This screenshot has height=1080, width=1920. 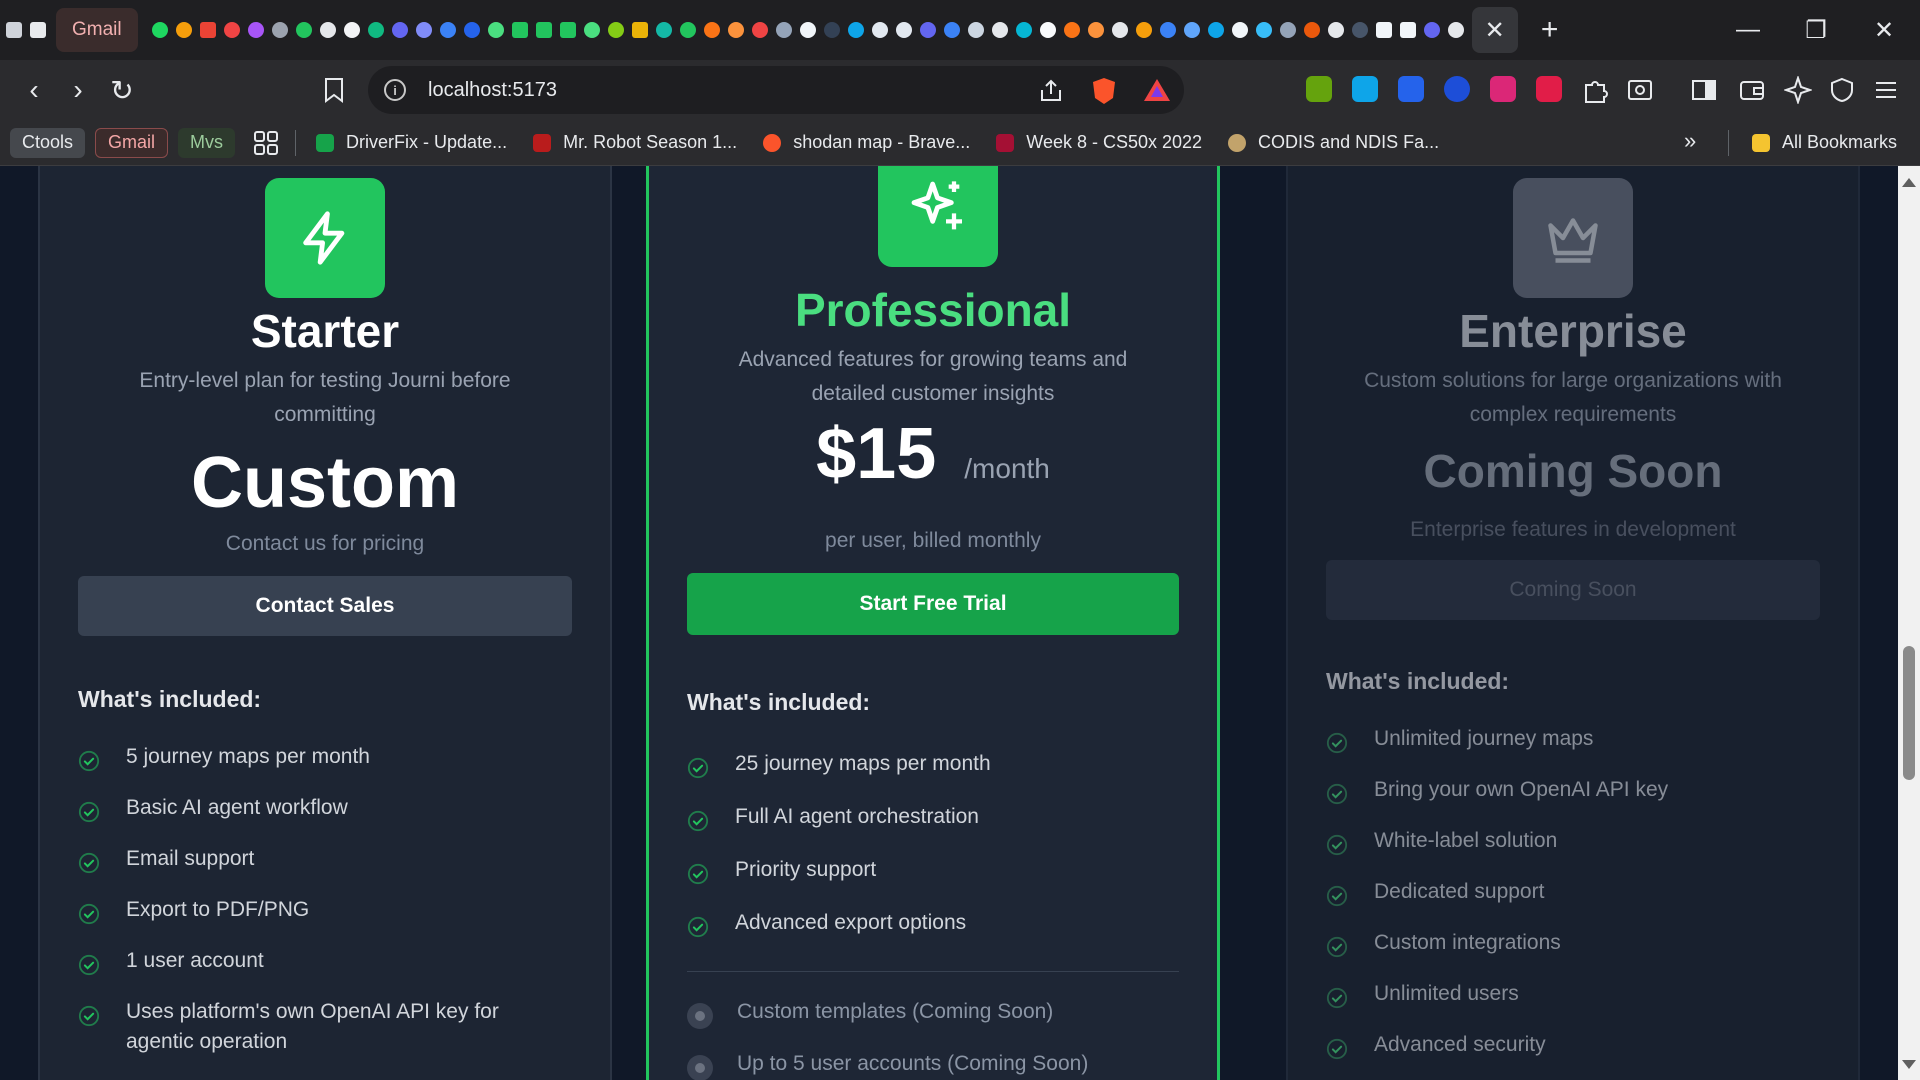 I want to click on extension-c-icon, so click(x=1457, y=89).